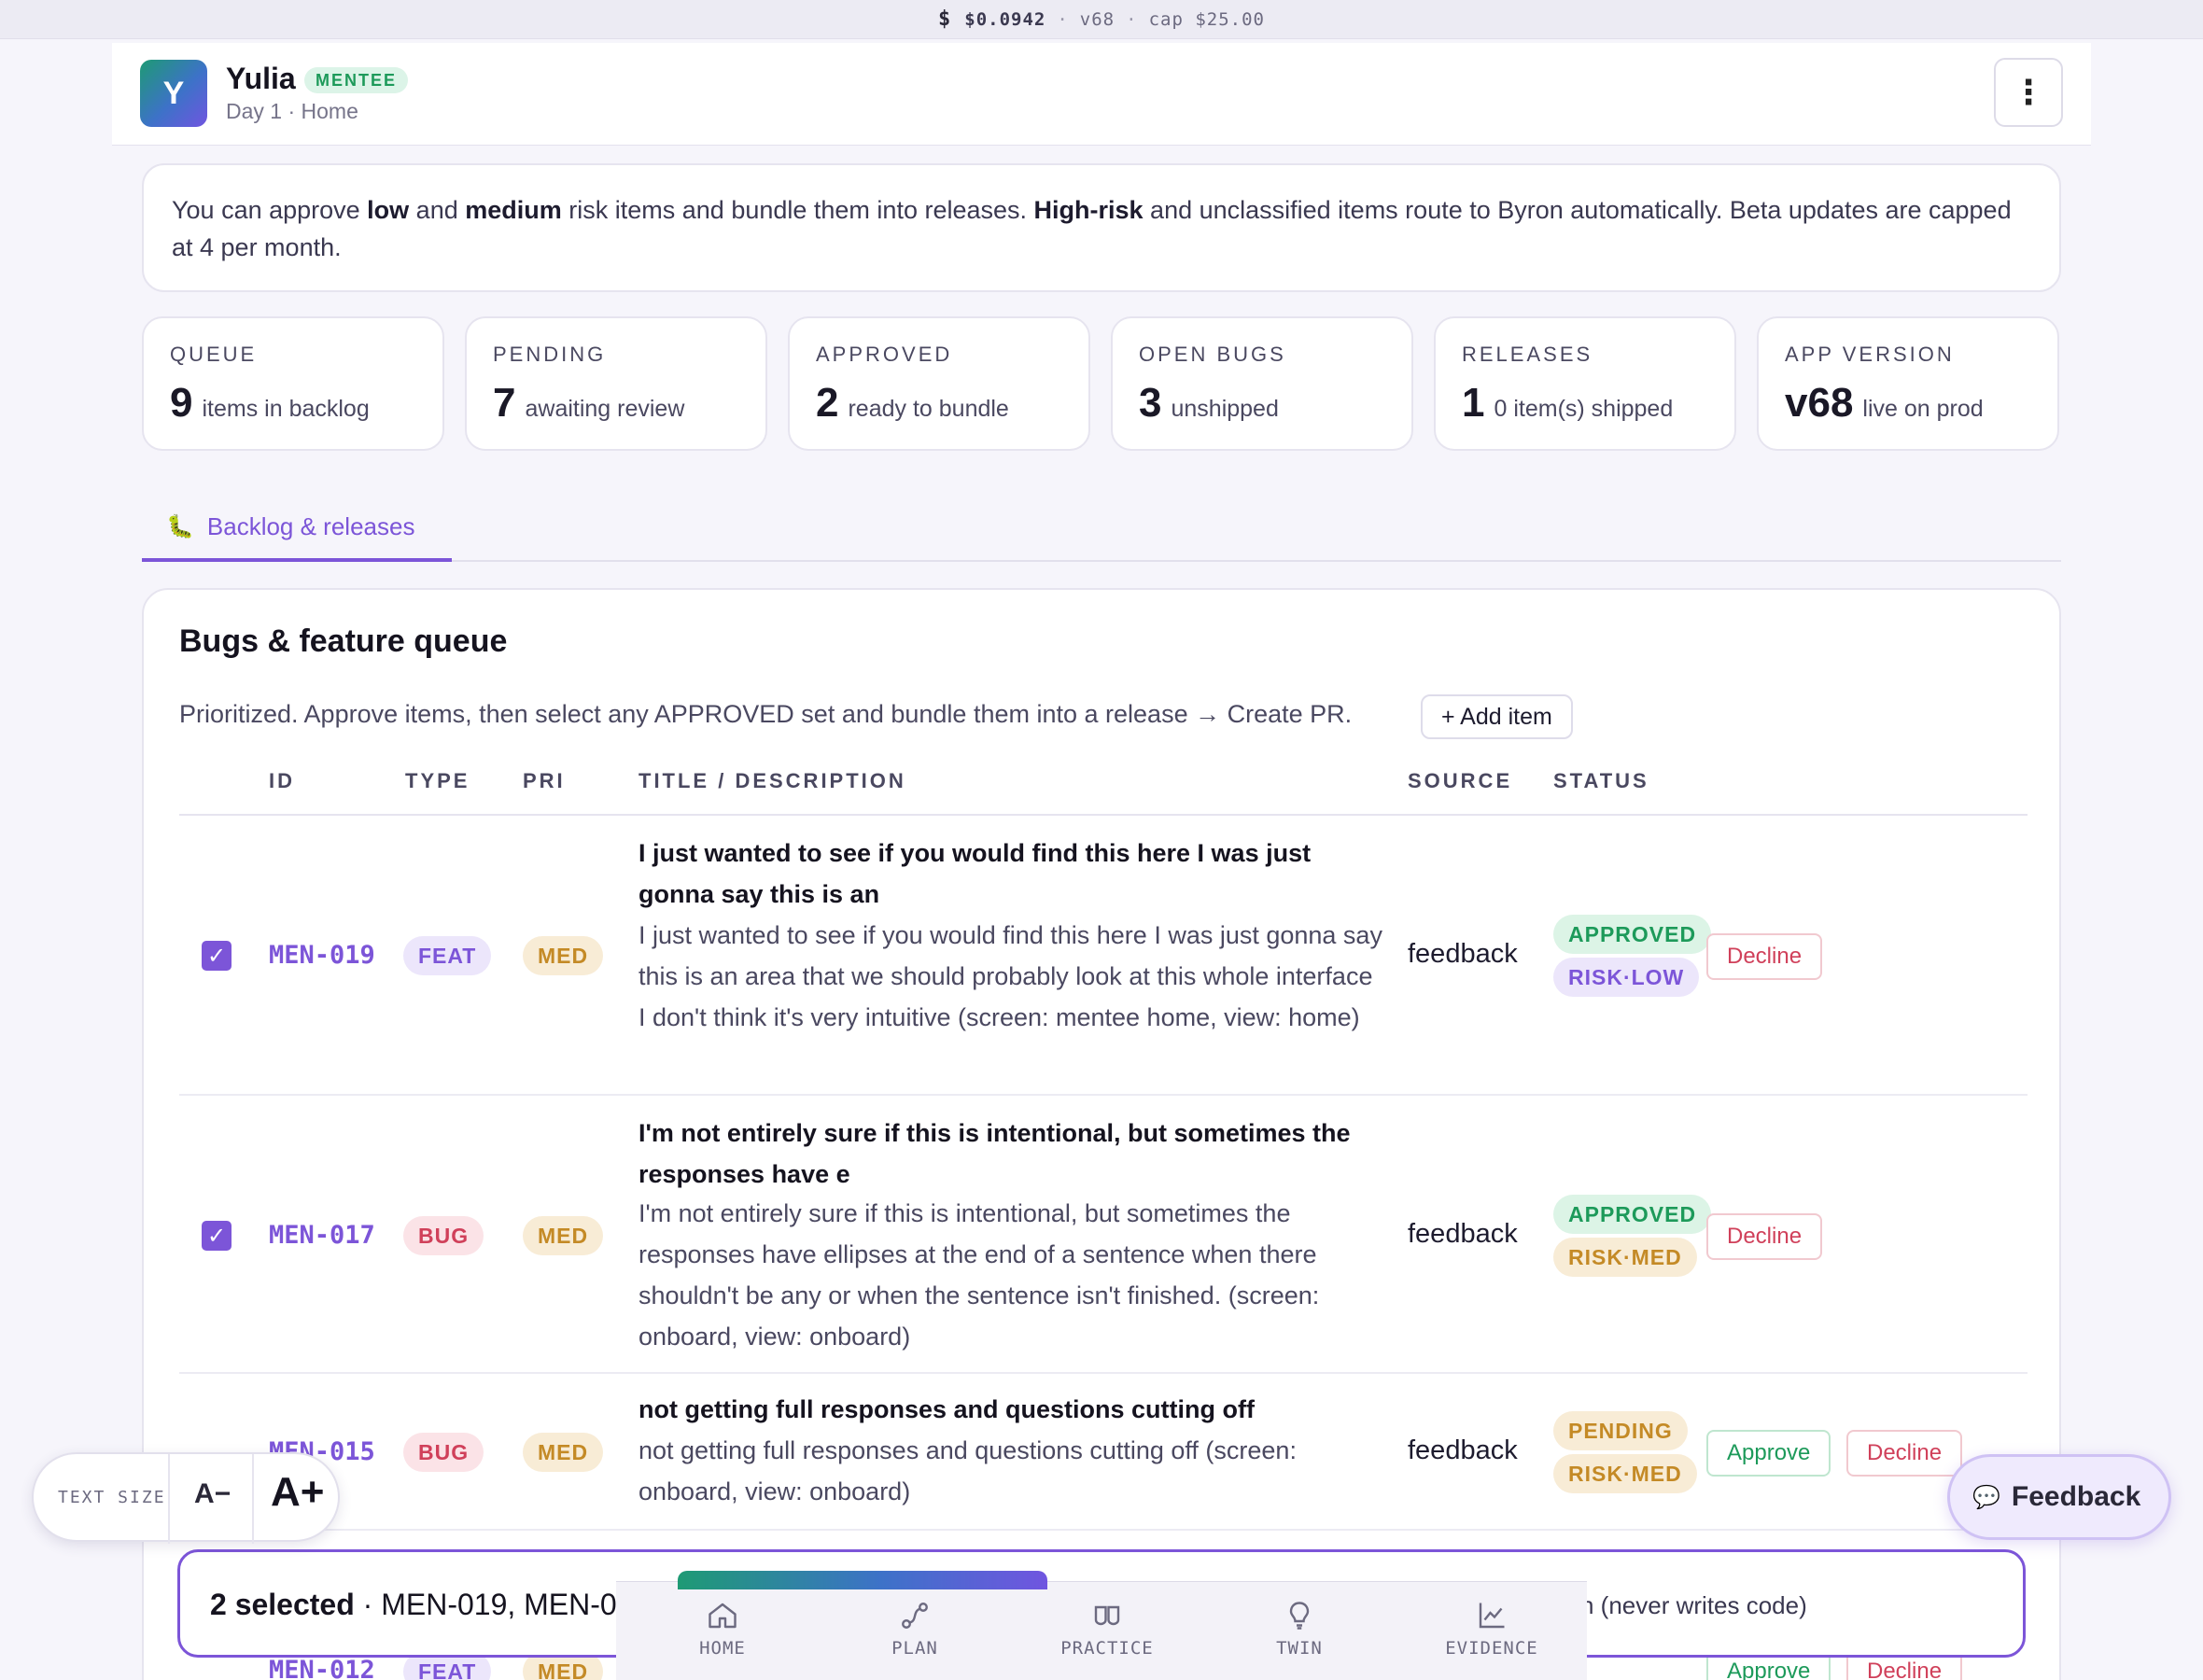 This screenshot has height=1680, width=2203. I want to click on app-header: Y Yulia MENTEE Day 1 · Home ⋮, so click(1101, 94).